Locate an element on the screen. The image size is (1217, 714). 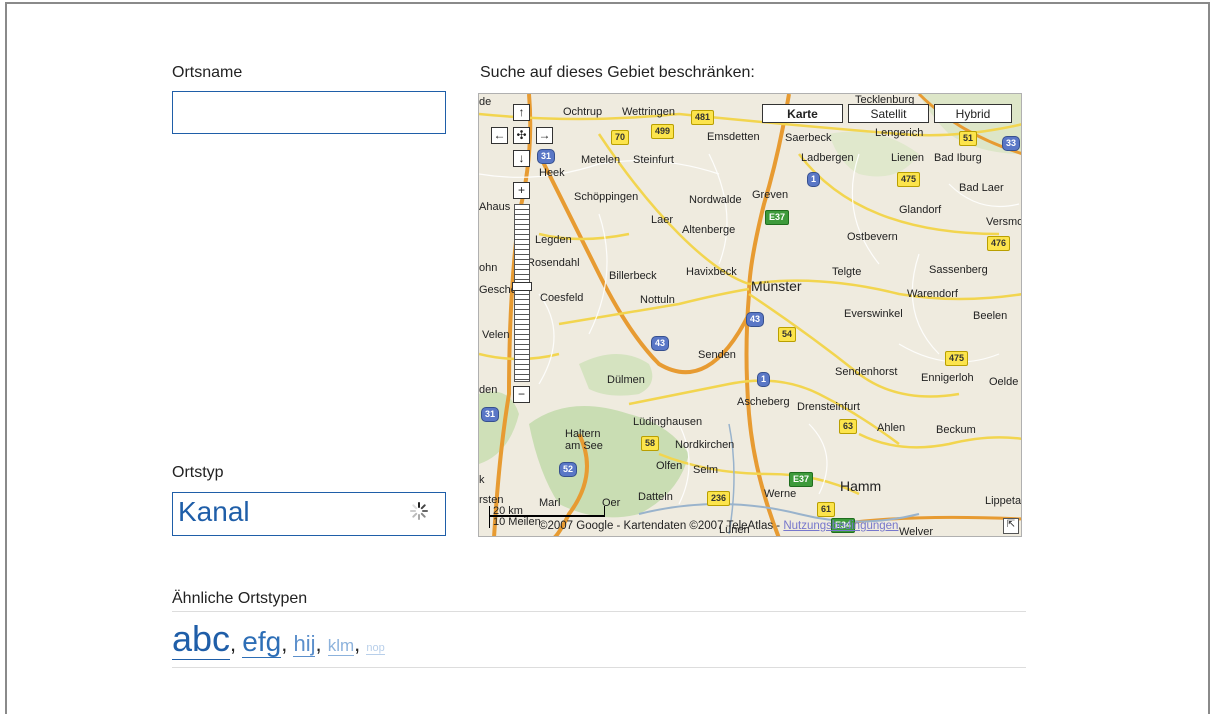
map-label: den is located at coordinates (488, 390).